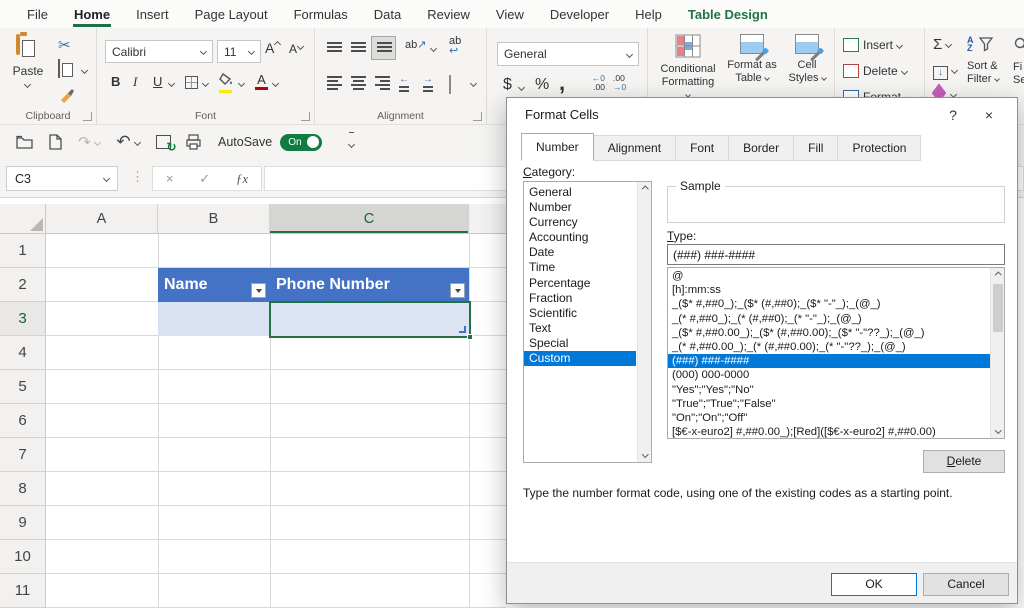 The width and height of the screenshot is (1024, 608). What do you see at coordinates (836, 404) in the screenshot?
I see `code-item: "True";"True";"False"` at bounding box center [836, 404].